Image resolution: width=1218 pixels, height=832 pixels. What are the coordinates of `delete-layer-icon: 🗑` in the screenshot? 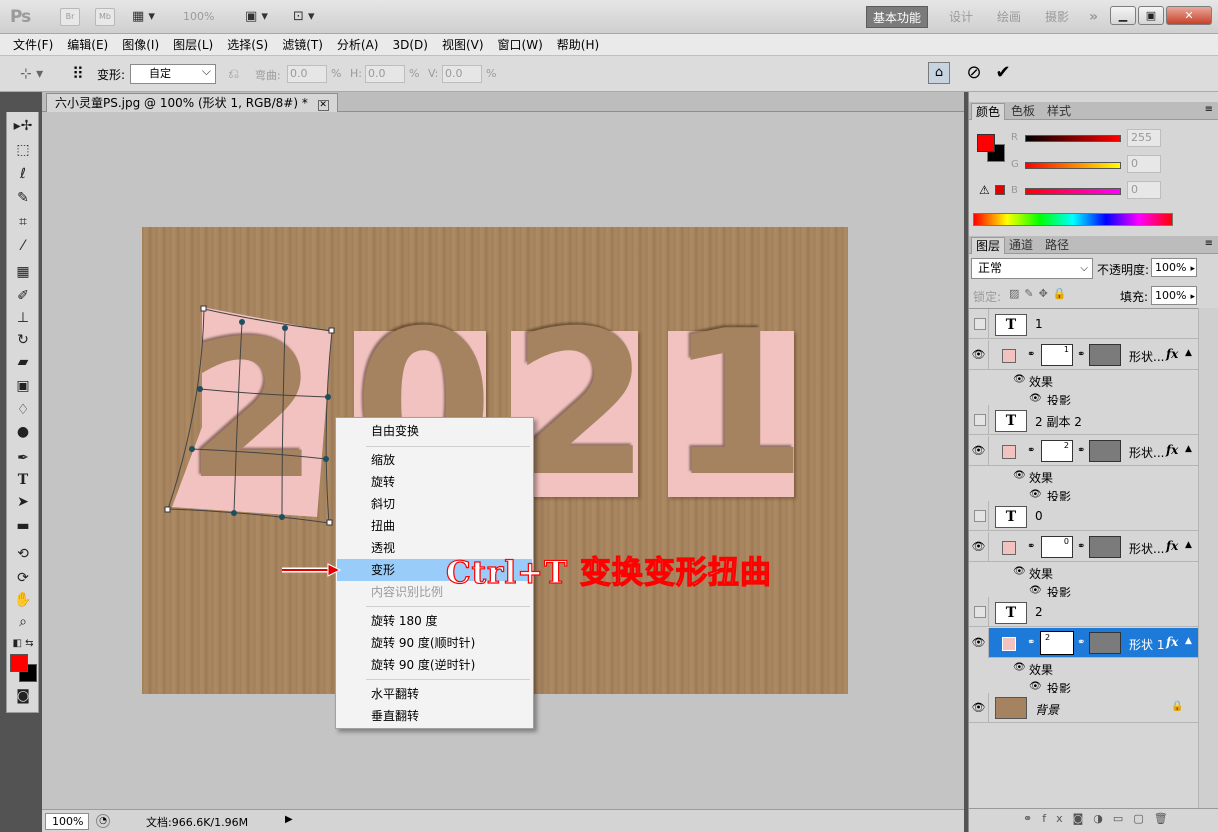 It's located at (1166, 818).